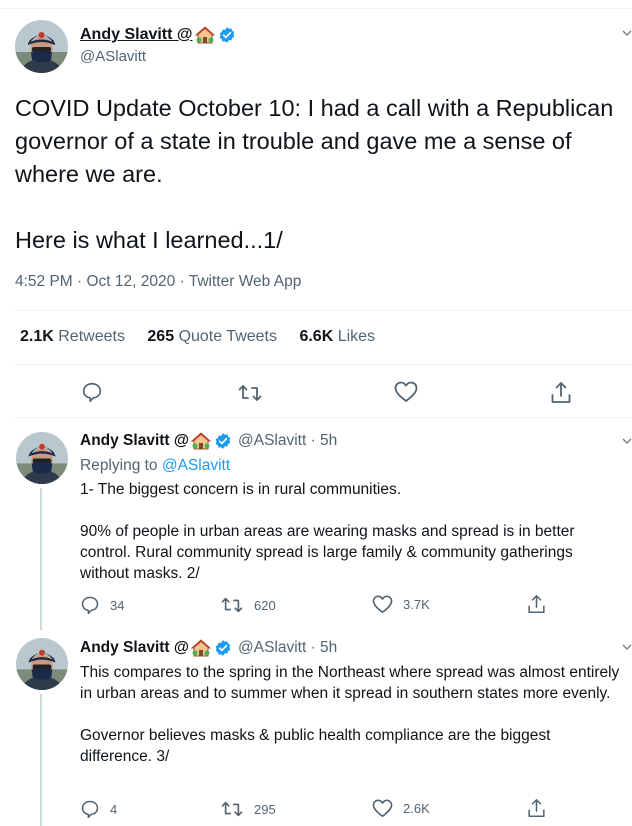  What do you see at coordinates (119, 465) in the screenshot?
I see `replying-to-prefix: Replying to` at bounding box center [119, 465].